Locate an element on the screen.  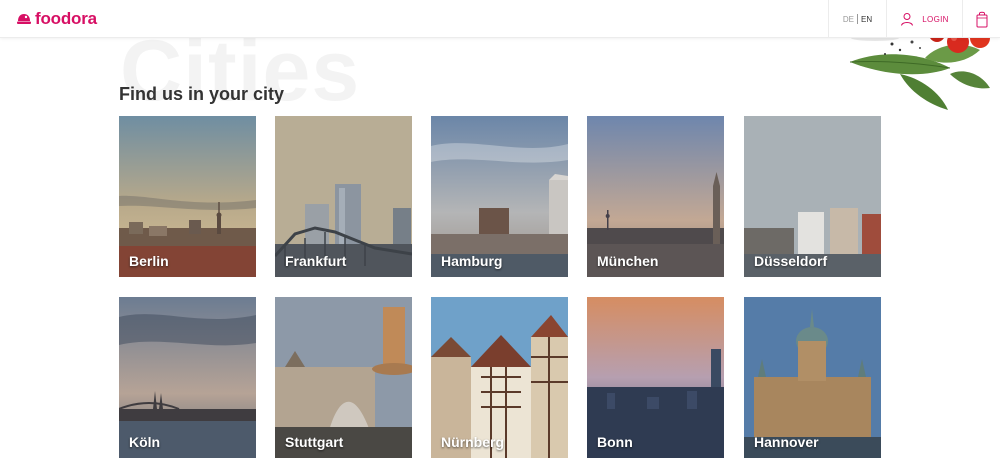
user-icon is located at coordinates (907, 19).